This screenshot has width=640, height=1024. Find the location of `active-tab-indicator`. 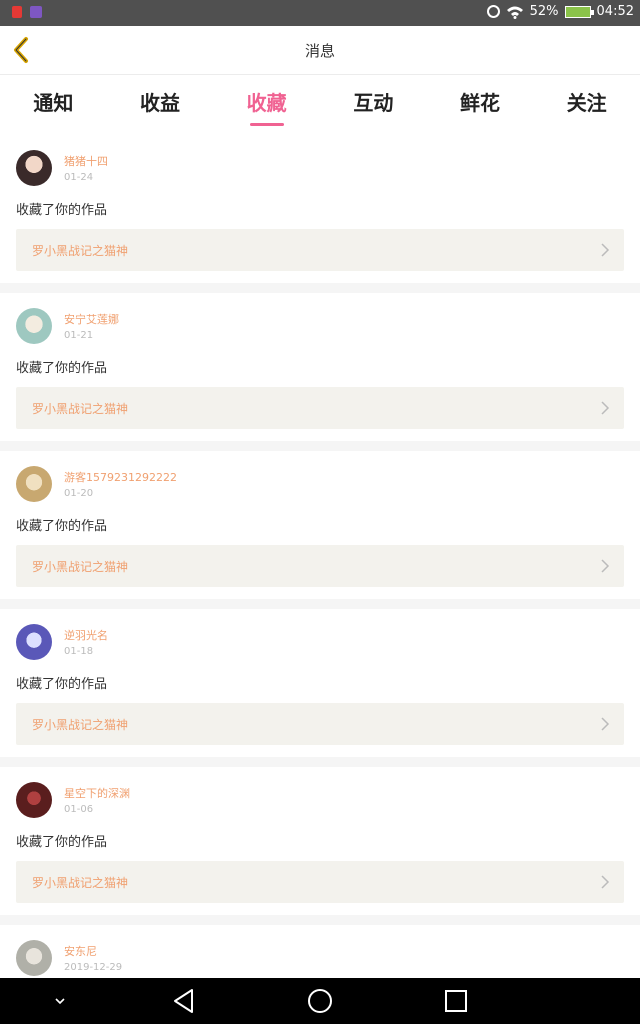

active-tab-indicator is located at coordinates (266, 124).